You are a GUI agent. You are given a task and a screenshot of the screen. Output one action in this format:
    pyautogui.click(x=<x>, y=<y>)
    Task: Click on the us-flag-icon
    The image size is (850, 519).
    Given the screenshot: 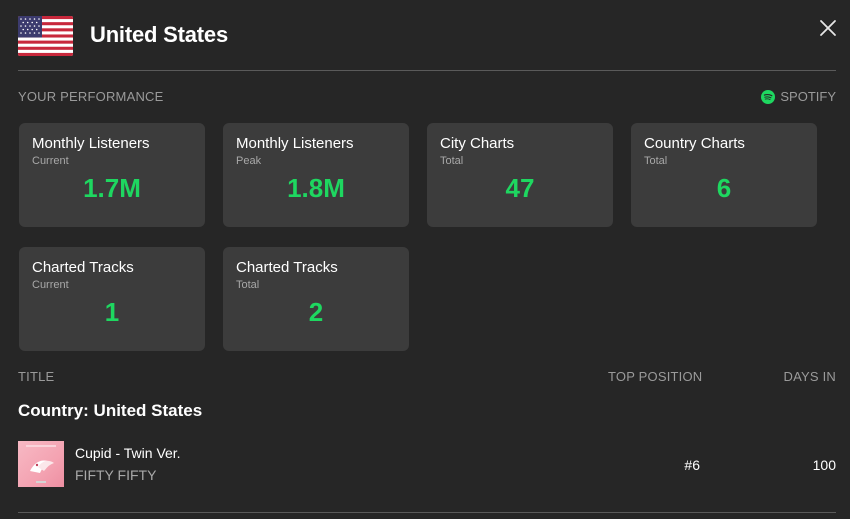 What is the action you would take?
    pyautogui.click(x=45, y=36)
    